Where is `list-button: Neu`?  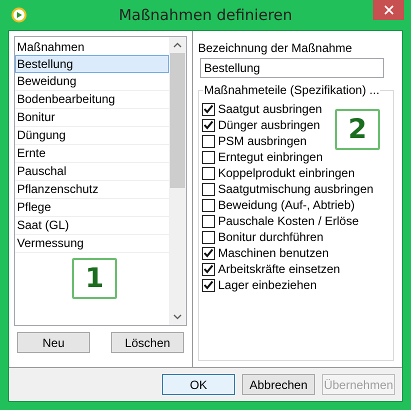 list-button: Neu is located at coordinates (53, 342).